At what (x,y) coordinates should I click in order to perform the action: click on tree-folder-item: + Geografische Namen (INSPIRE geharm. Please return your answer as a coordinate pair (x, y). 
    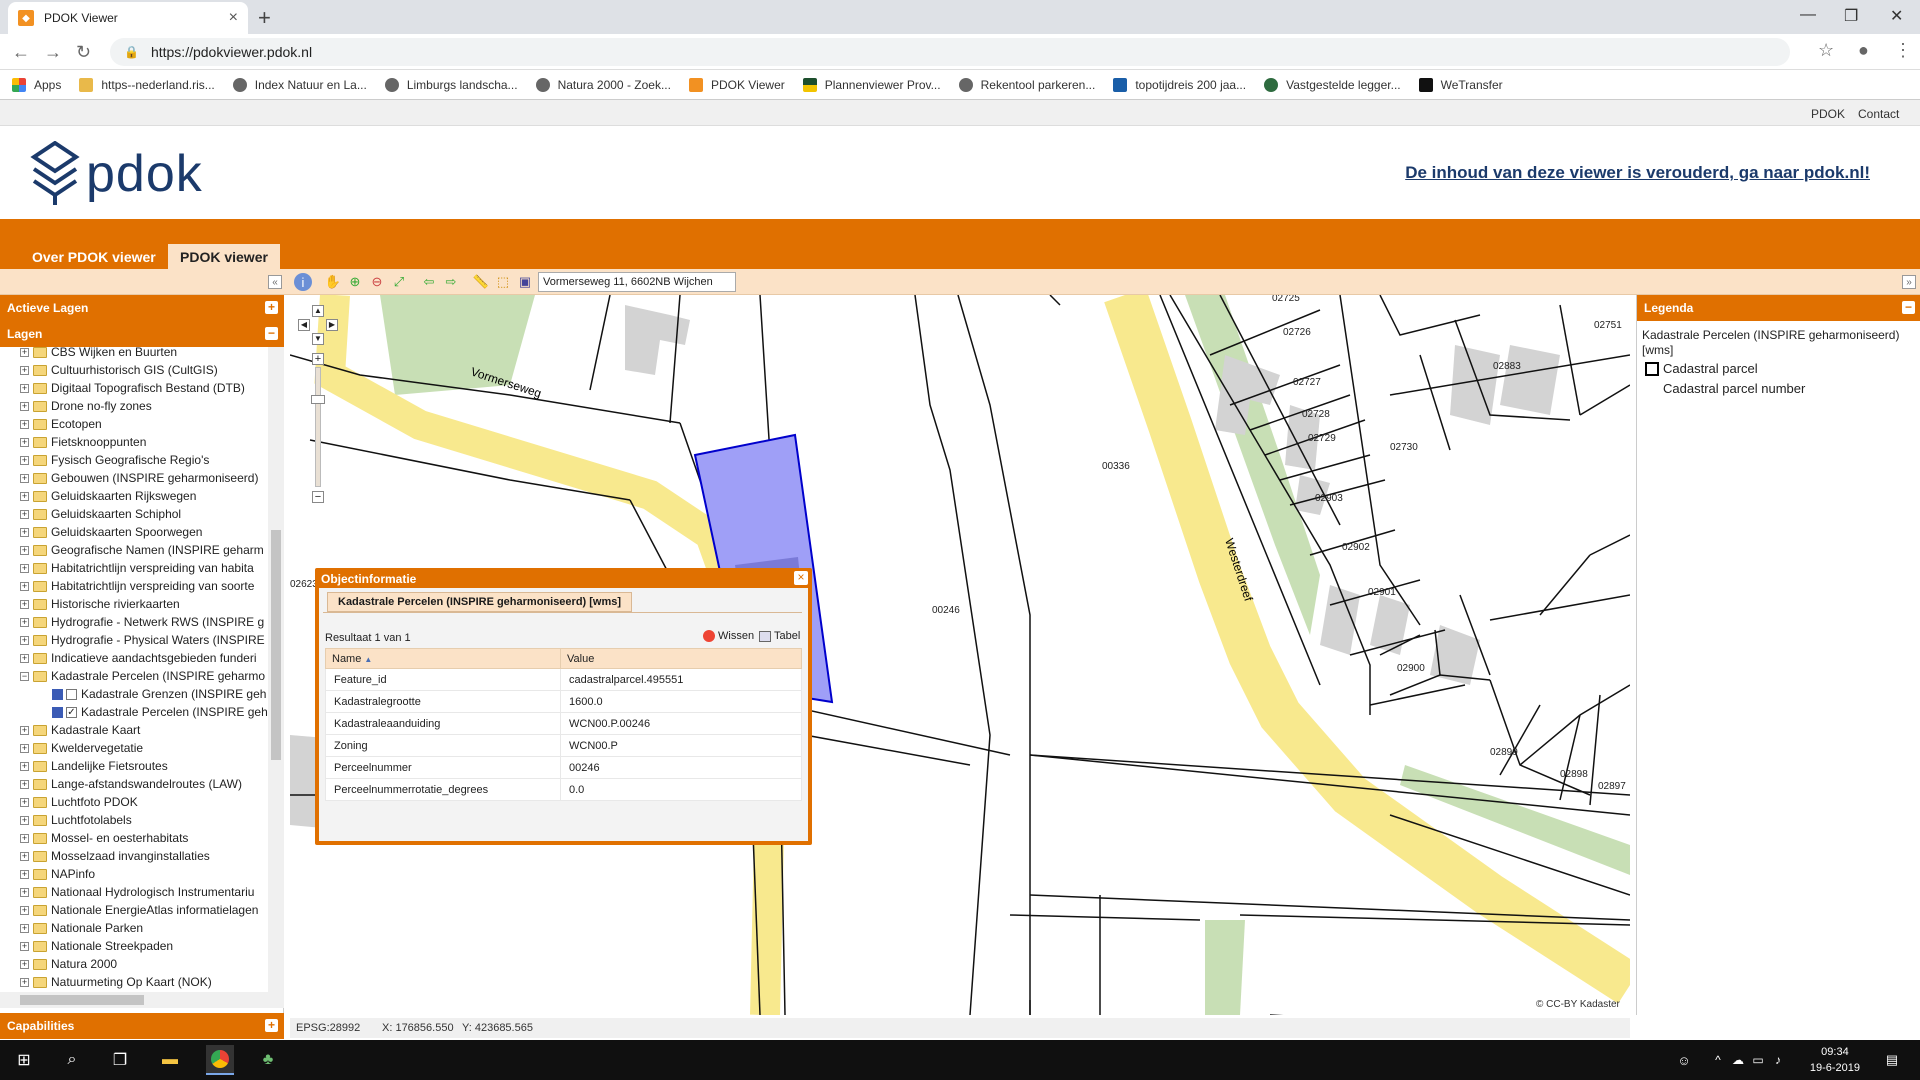
    Looking at the image, I should click on (142, 550).